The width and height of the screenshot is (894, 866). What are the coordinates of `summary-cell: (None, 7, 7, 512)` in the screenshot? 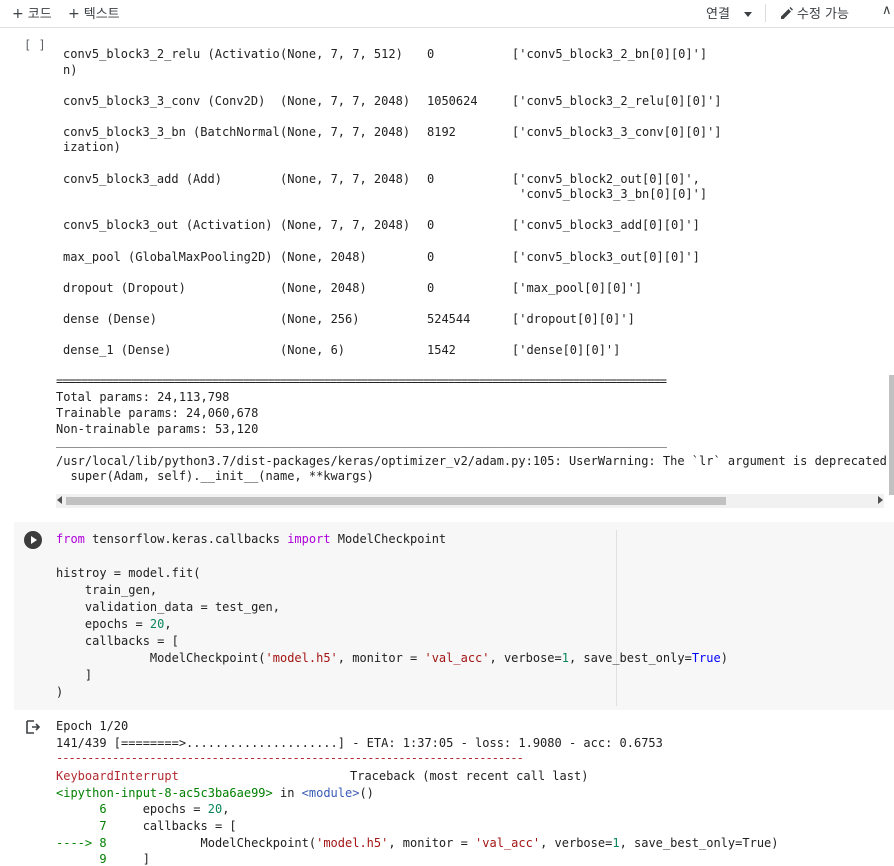 It's located at (341, 54).